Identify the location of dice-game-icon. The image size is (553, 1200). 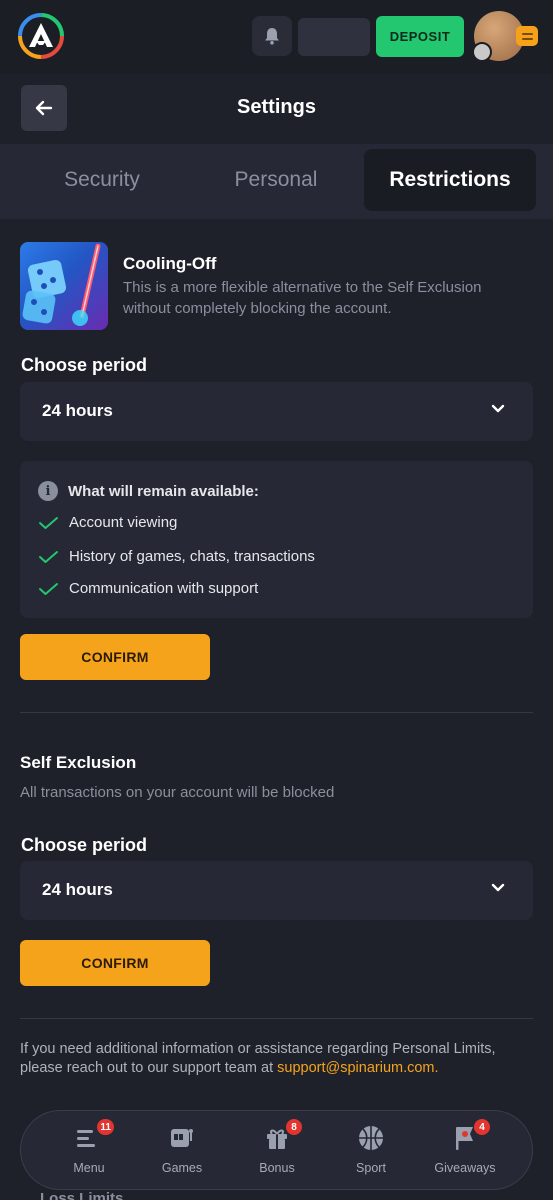
(64, 286).